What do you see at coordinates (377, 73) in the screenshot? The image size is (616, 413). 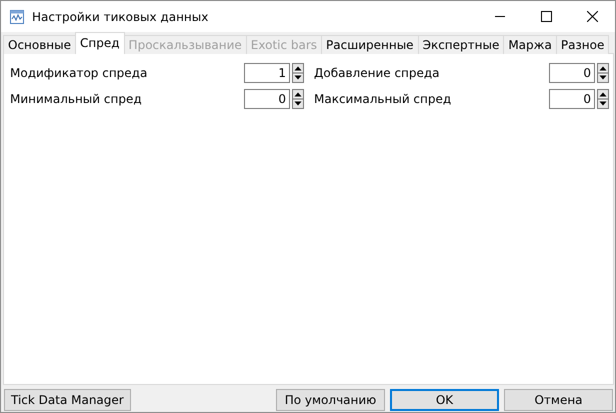 I see `field-label: Добавление спреда` at bounding box center [377, 73].